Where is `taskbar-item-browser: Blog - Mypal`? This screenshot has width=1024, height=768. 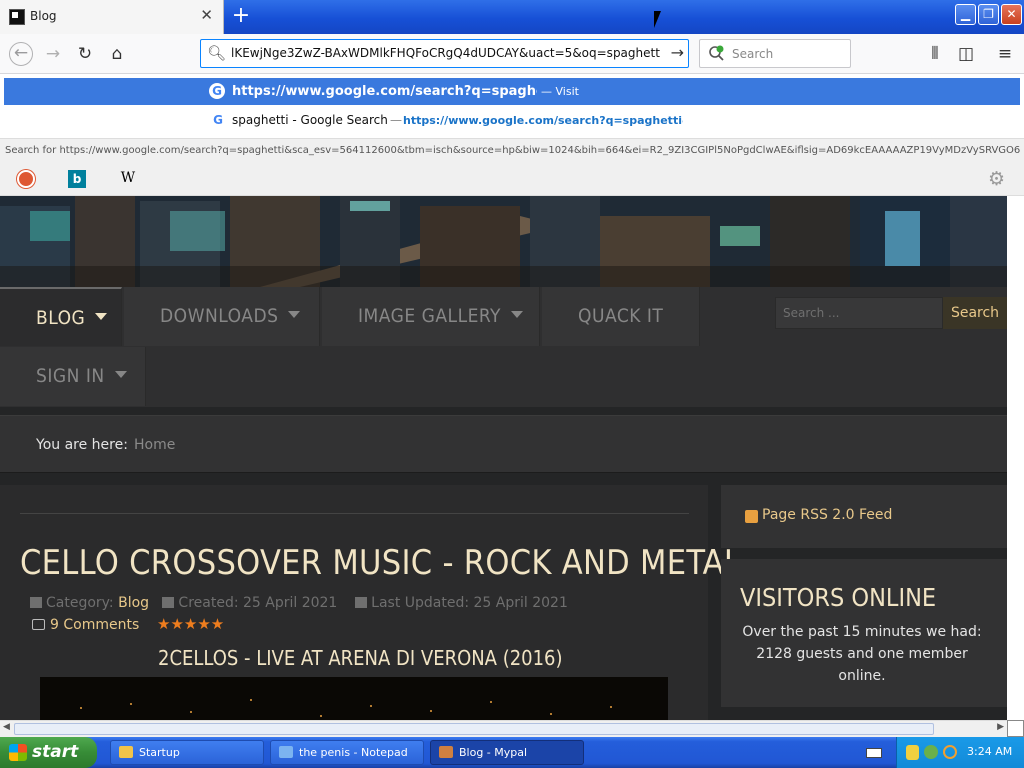
taskbar-item-browser: Blog - Mypal is located at coordinates (507, 752).